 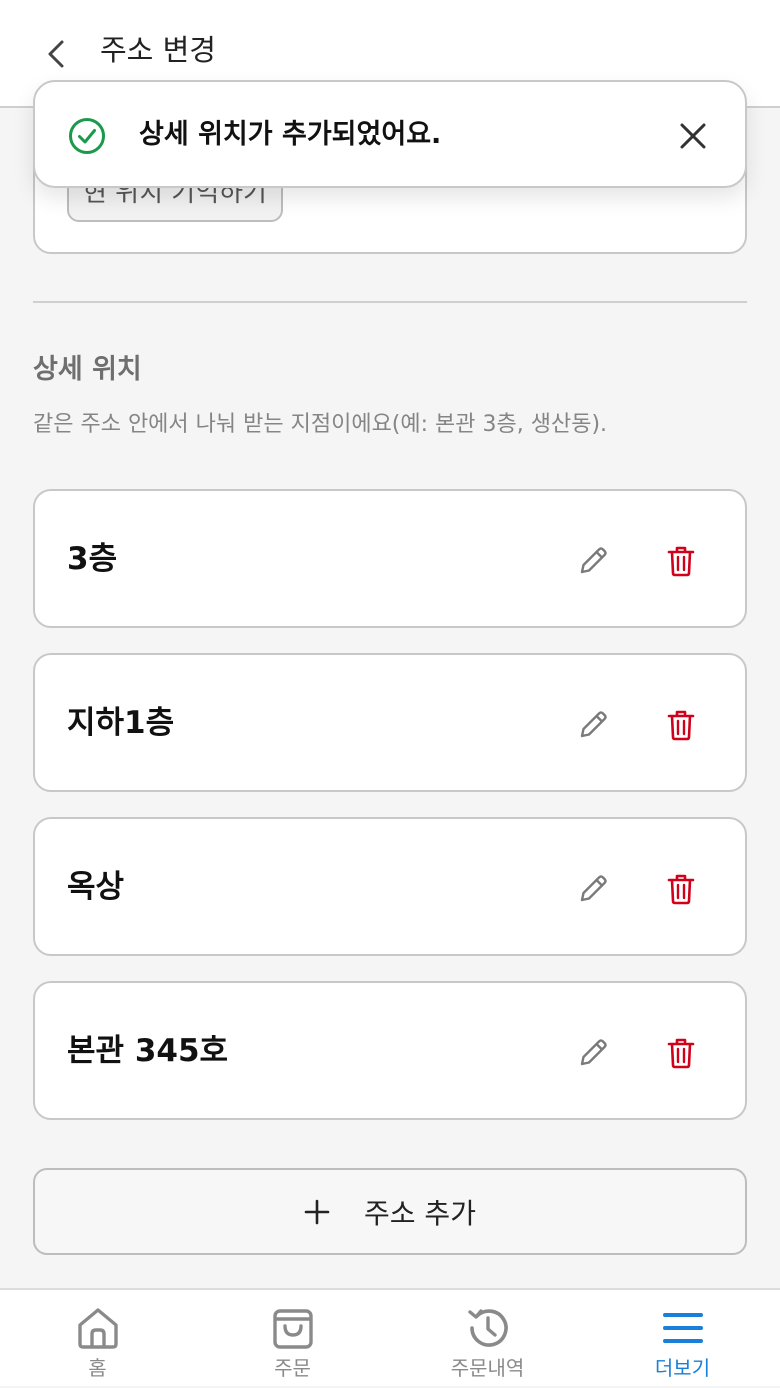 I want to click on shopping-bag-icon, so click(x=292, y=1329).